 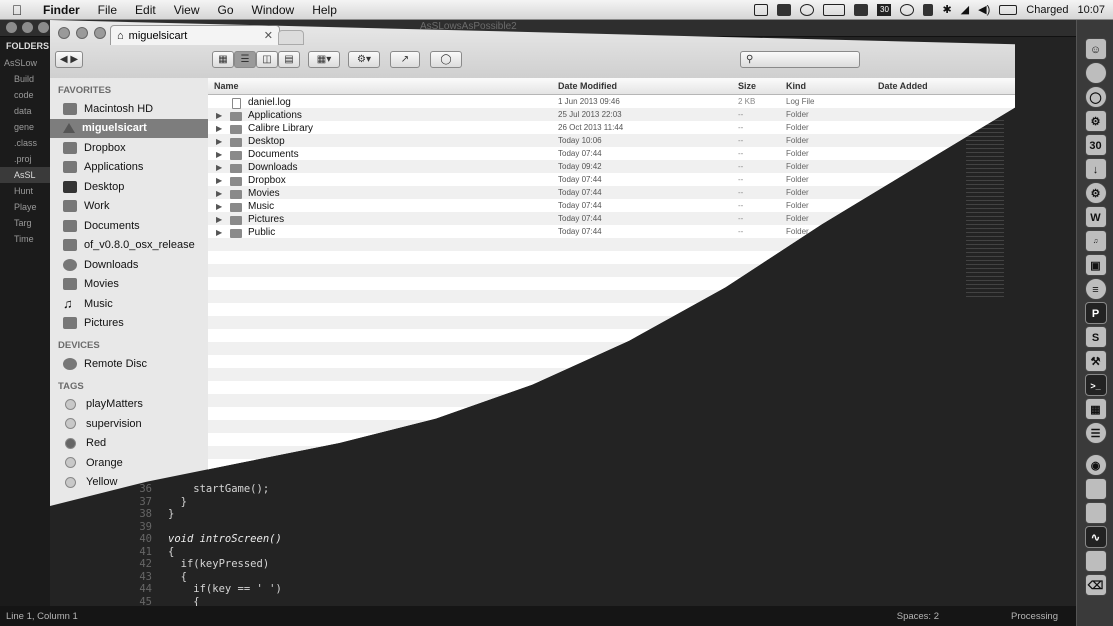 What do you see at coordinates (129, 168) in the screenshot?
I see `sidebar-item-applications: Applications` at bounding box center [129, 168].